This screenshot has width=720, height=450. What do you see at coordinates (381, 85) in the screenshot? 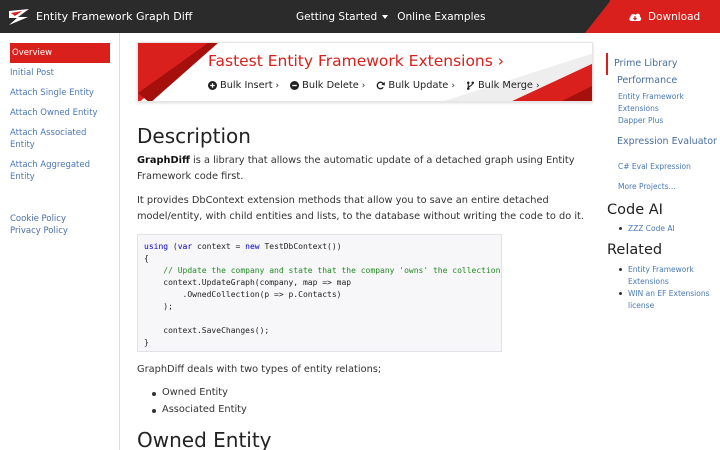
I see `refresh-icon` at bounding box center [381, 85].